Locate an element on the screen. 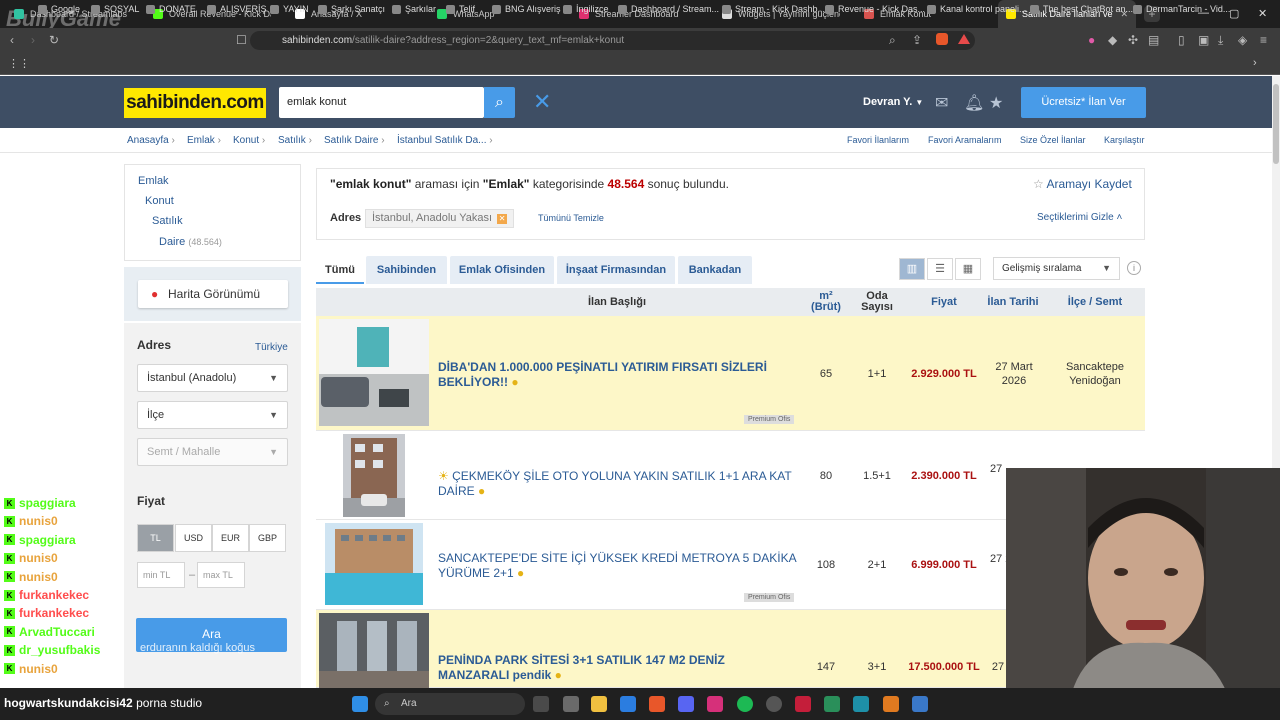 This screenshot has width=1280, height=720. download-icon: ⤓ is located at coordinates (1220, 40).